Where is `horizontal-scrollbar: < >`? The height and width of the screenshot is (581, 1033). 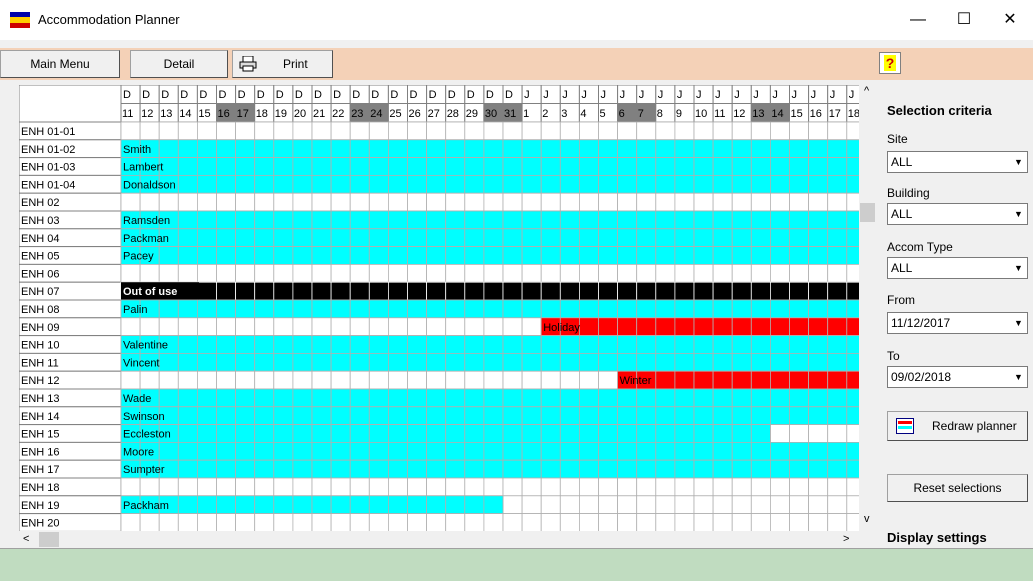
horizontal-scrollbar: < > is located at coordinates (439, 539).